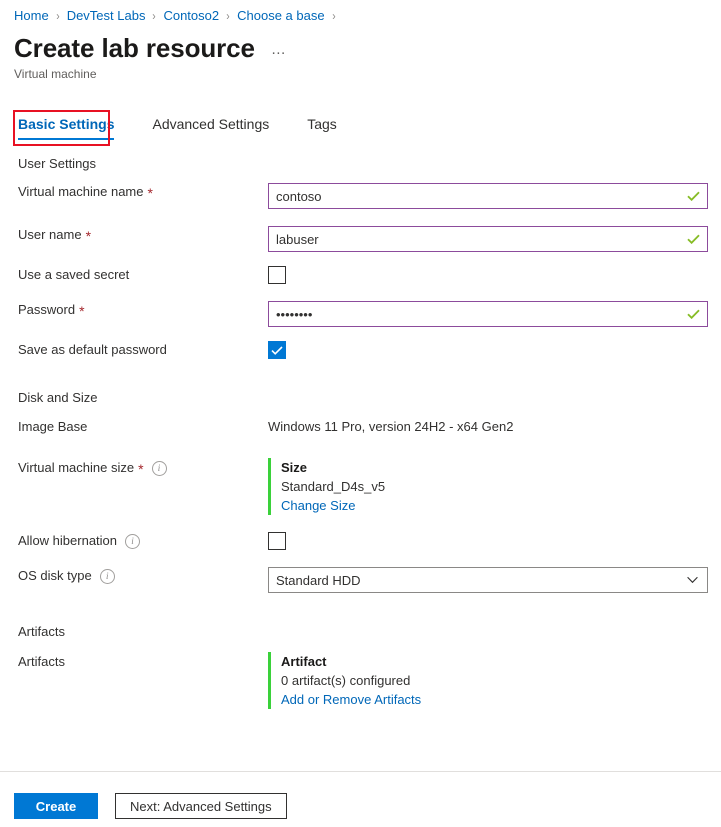 This screenshot has height=827, width=721. What do you see at coordinates (56, 806) in the screenshot?
I see `create-button: Create` at bounding box center [56, 806].